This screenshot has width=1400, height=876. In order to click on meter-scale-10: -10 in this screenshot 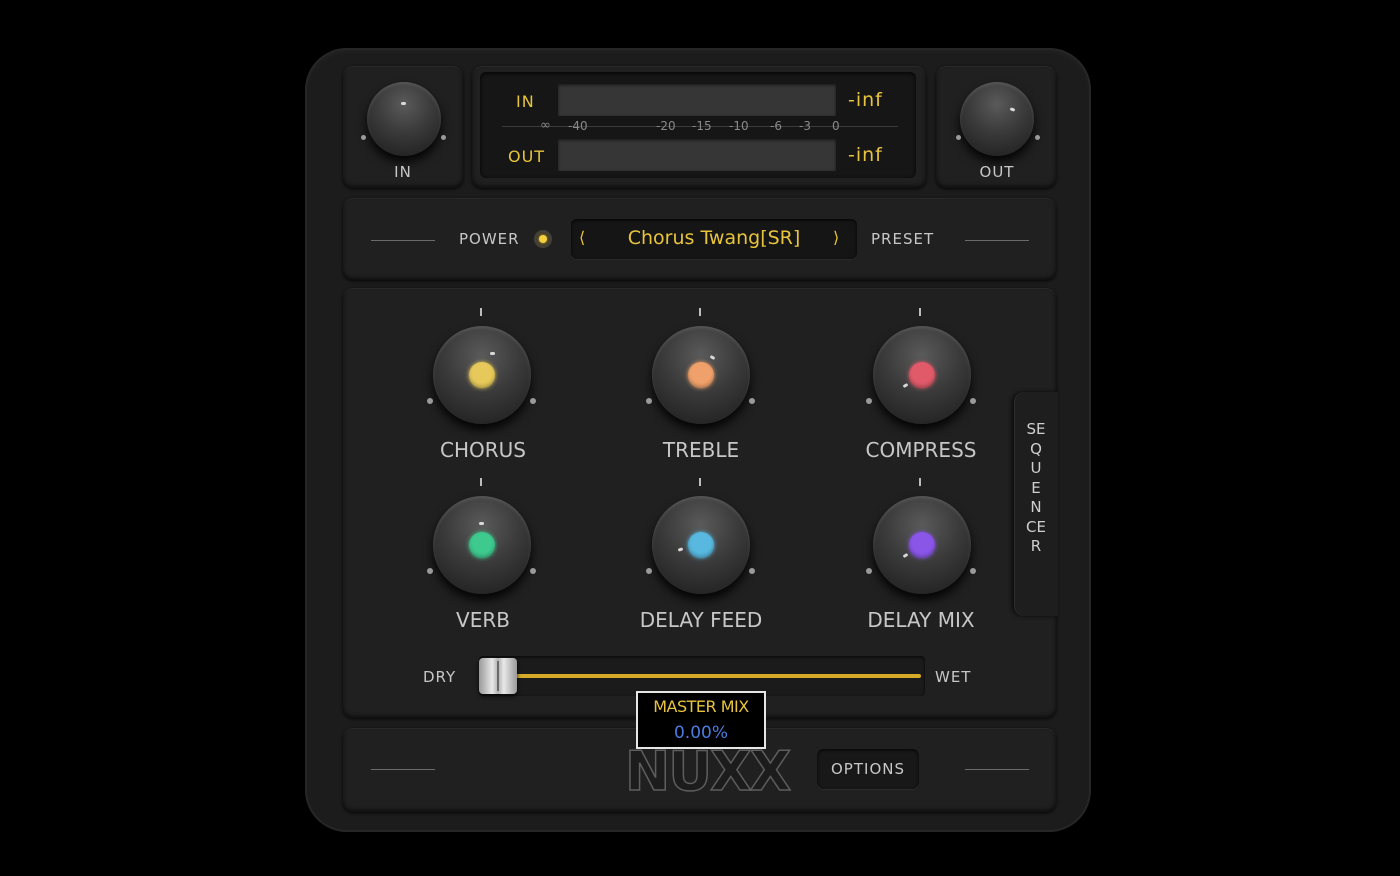, I will do `click(739, 126)`.